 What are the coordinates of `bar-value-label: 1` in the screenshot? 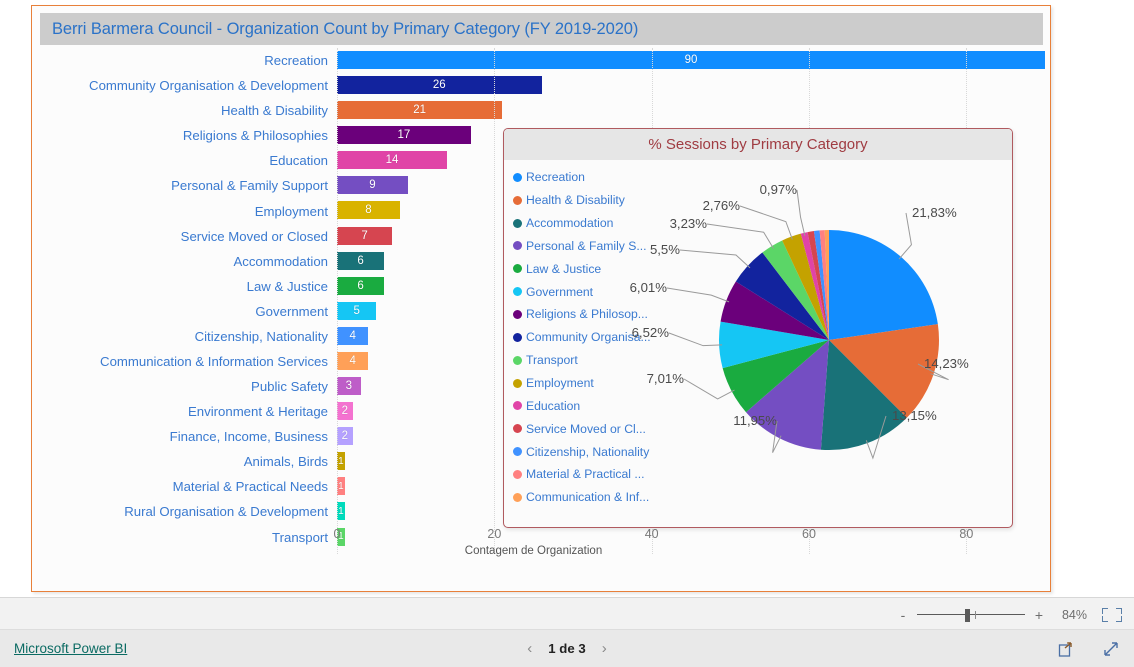 It's located at (341, 461).